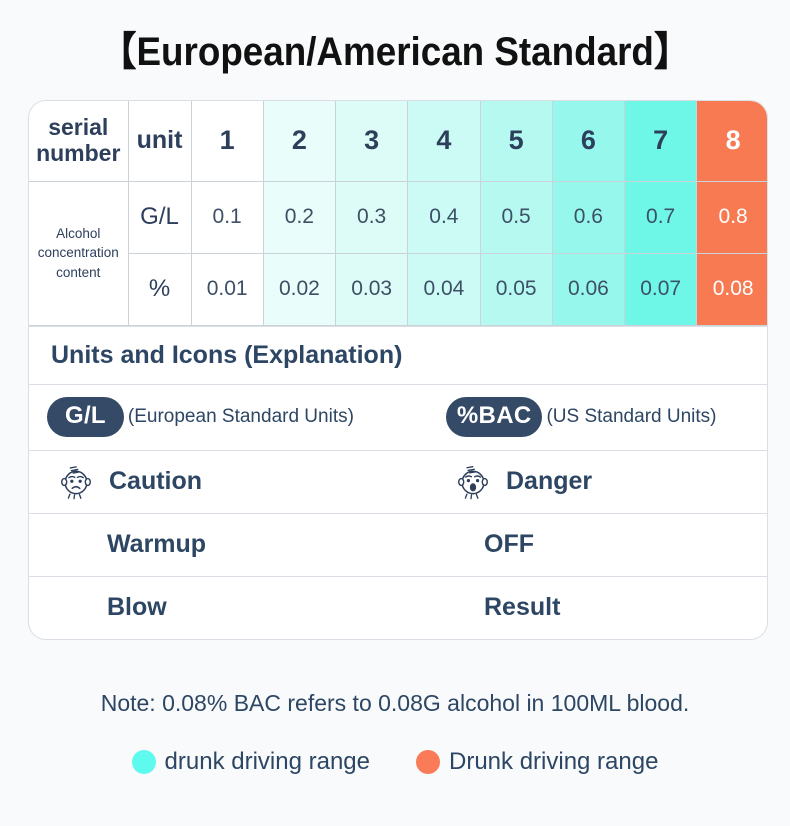  What do you see at coordinates (631, 416) in the screenshot?
I see `bac-badge-note: (US Standard Units)` at bounding box center [631, 416].